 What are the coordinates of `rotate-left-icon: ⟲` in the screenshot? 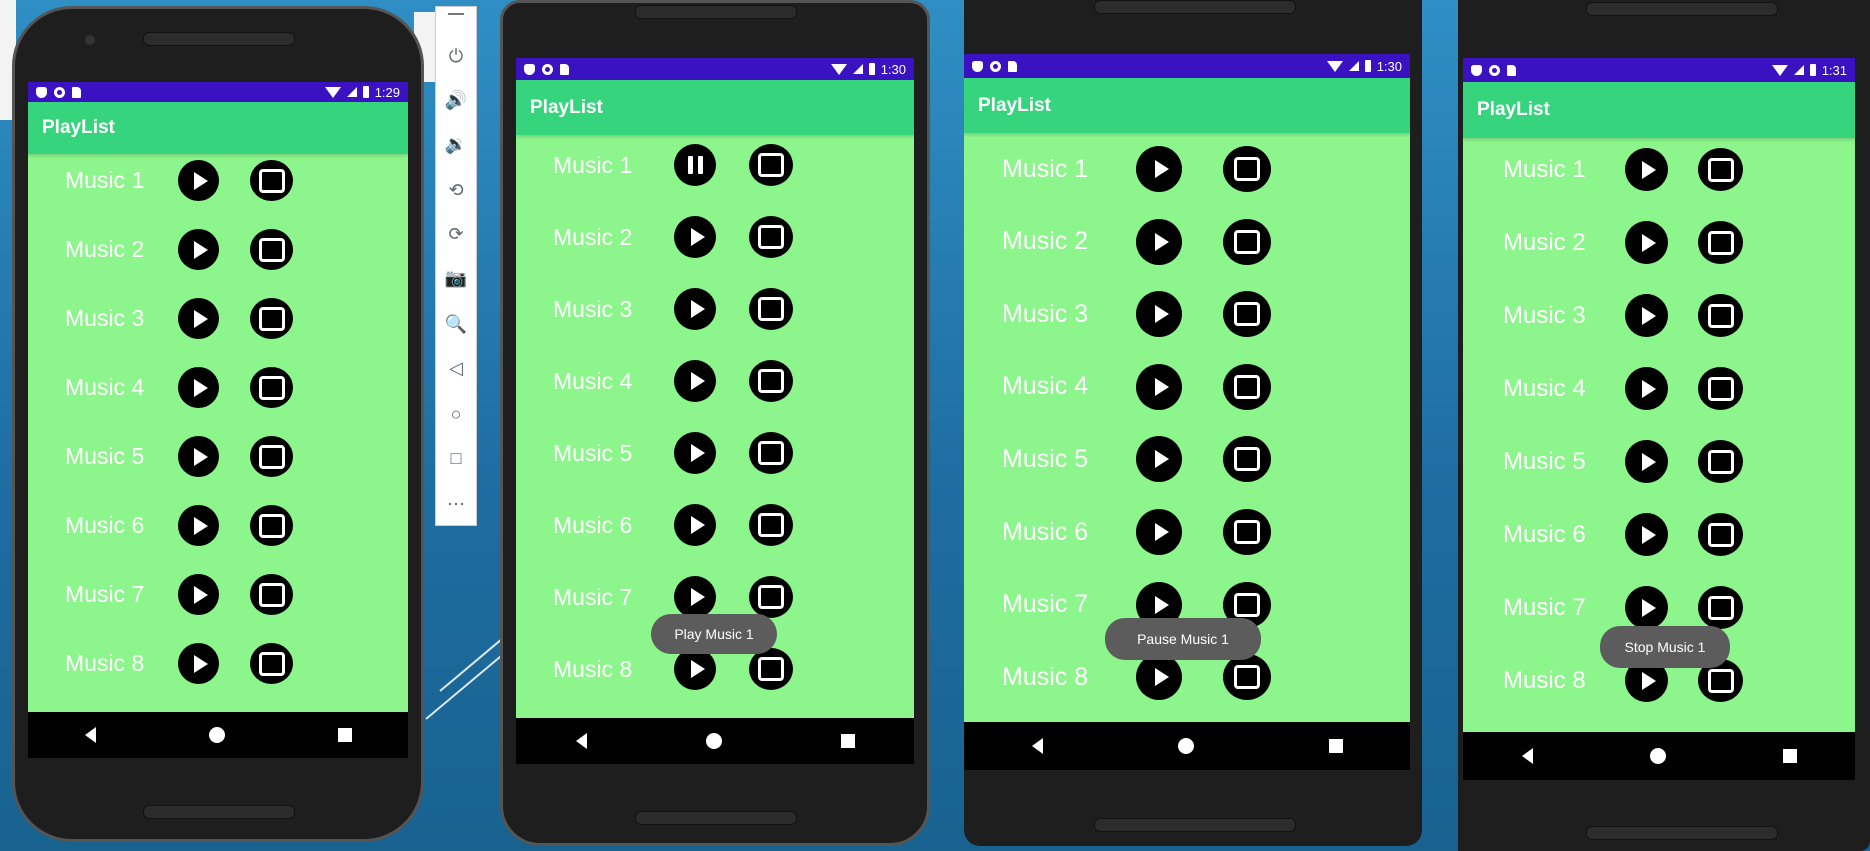 It's located at (456, 190).